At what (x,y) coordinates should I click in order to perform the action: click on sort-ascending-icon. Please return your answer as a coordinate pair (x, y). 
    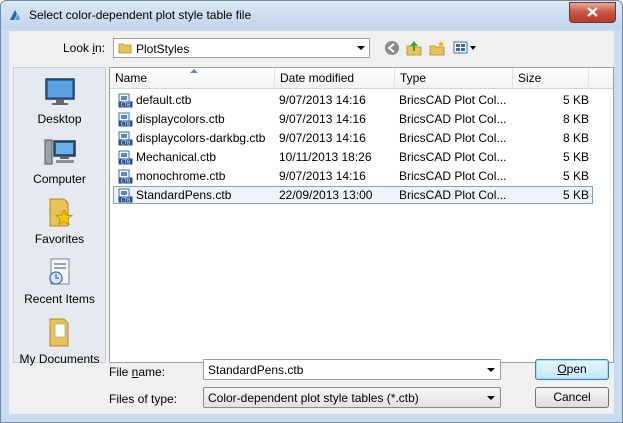
    Looking at the image, I should click on (194, 71).